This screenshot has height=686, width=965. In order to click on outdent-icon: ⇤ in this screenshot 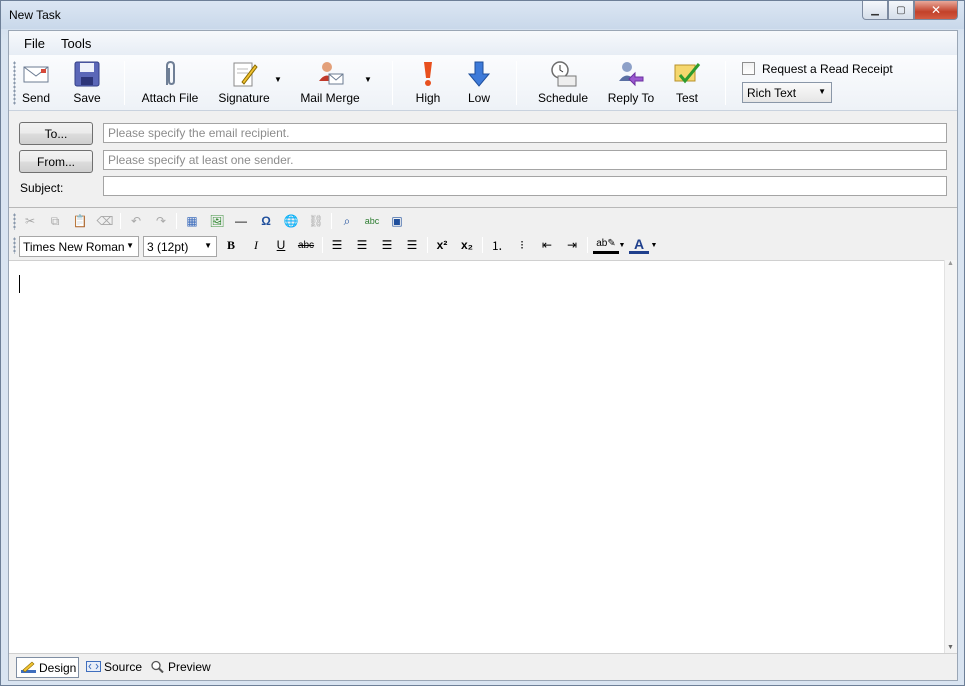, I will do `click(547, 245)`.